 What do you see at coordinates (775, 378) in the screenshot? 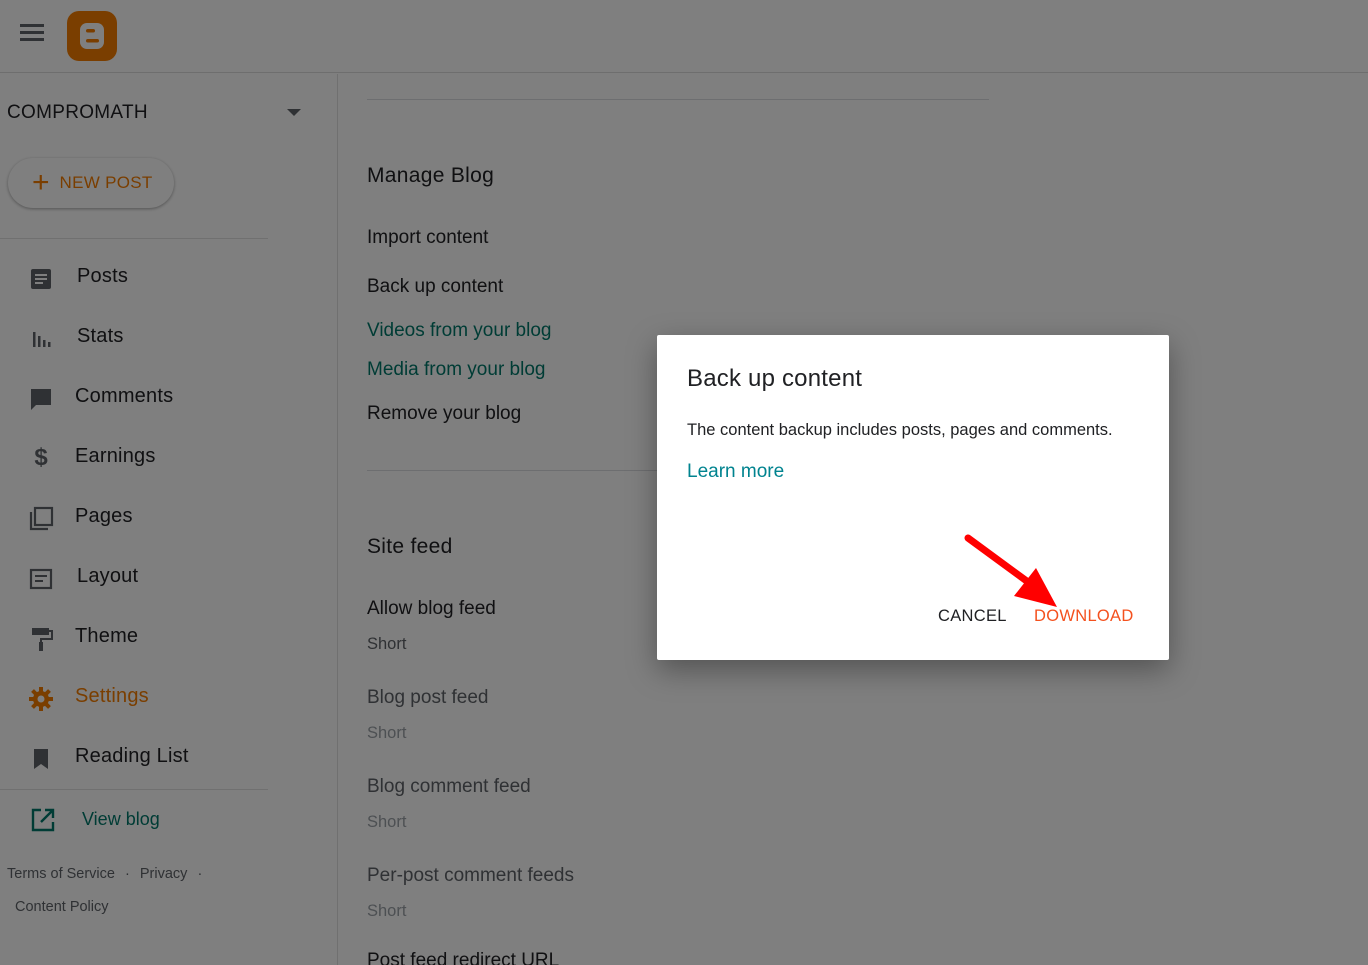
I see `dialog-title: Back up content` at bounding box center [775, 378].